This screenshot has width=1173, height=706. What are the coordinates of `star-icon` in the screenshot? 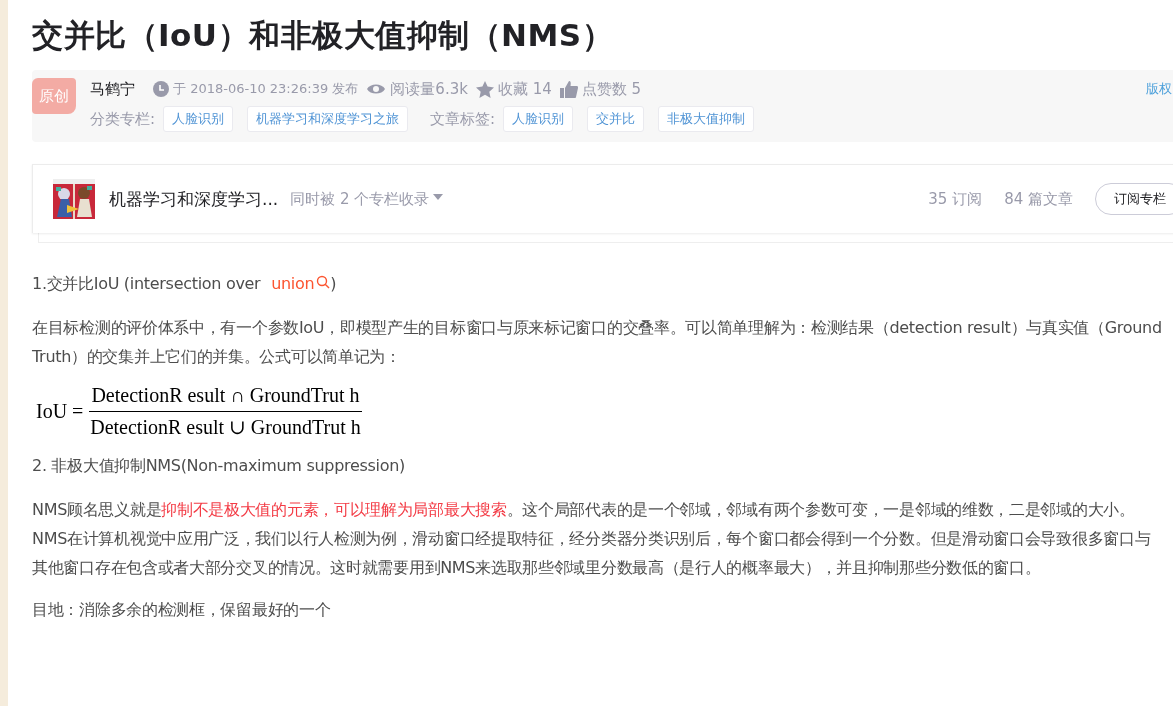 It's located at (484, 89).